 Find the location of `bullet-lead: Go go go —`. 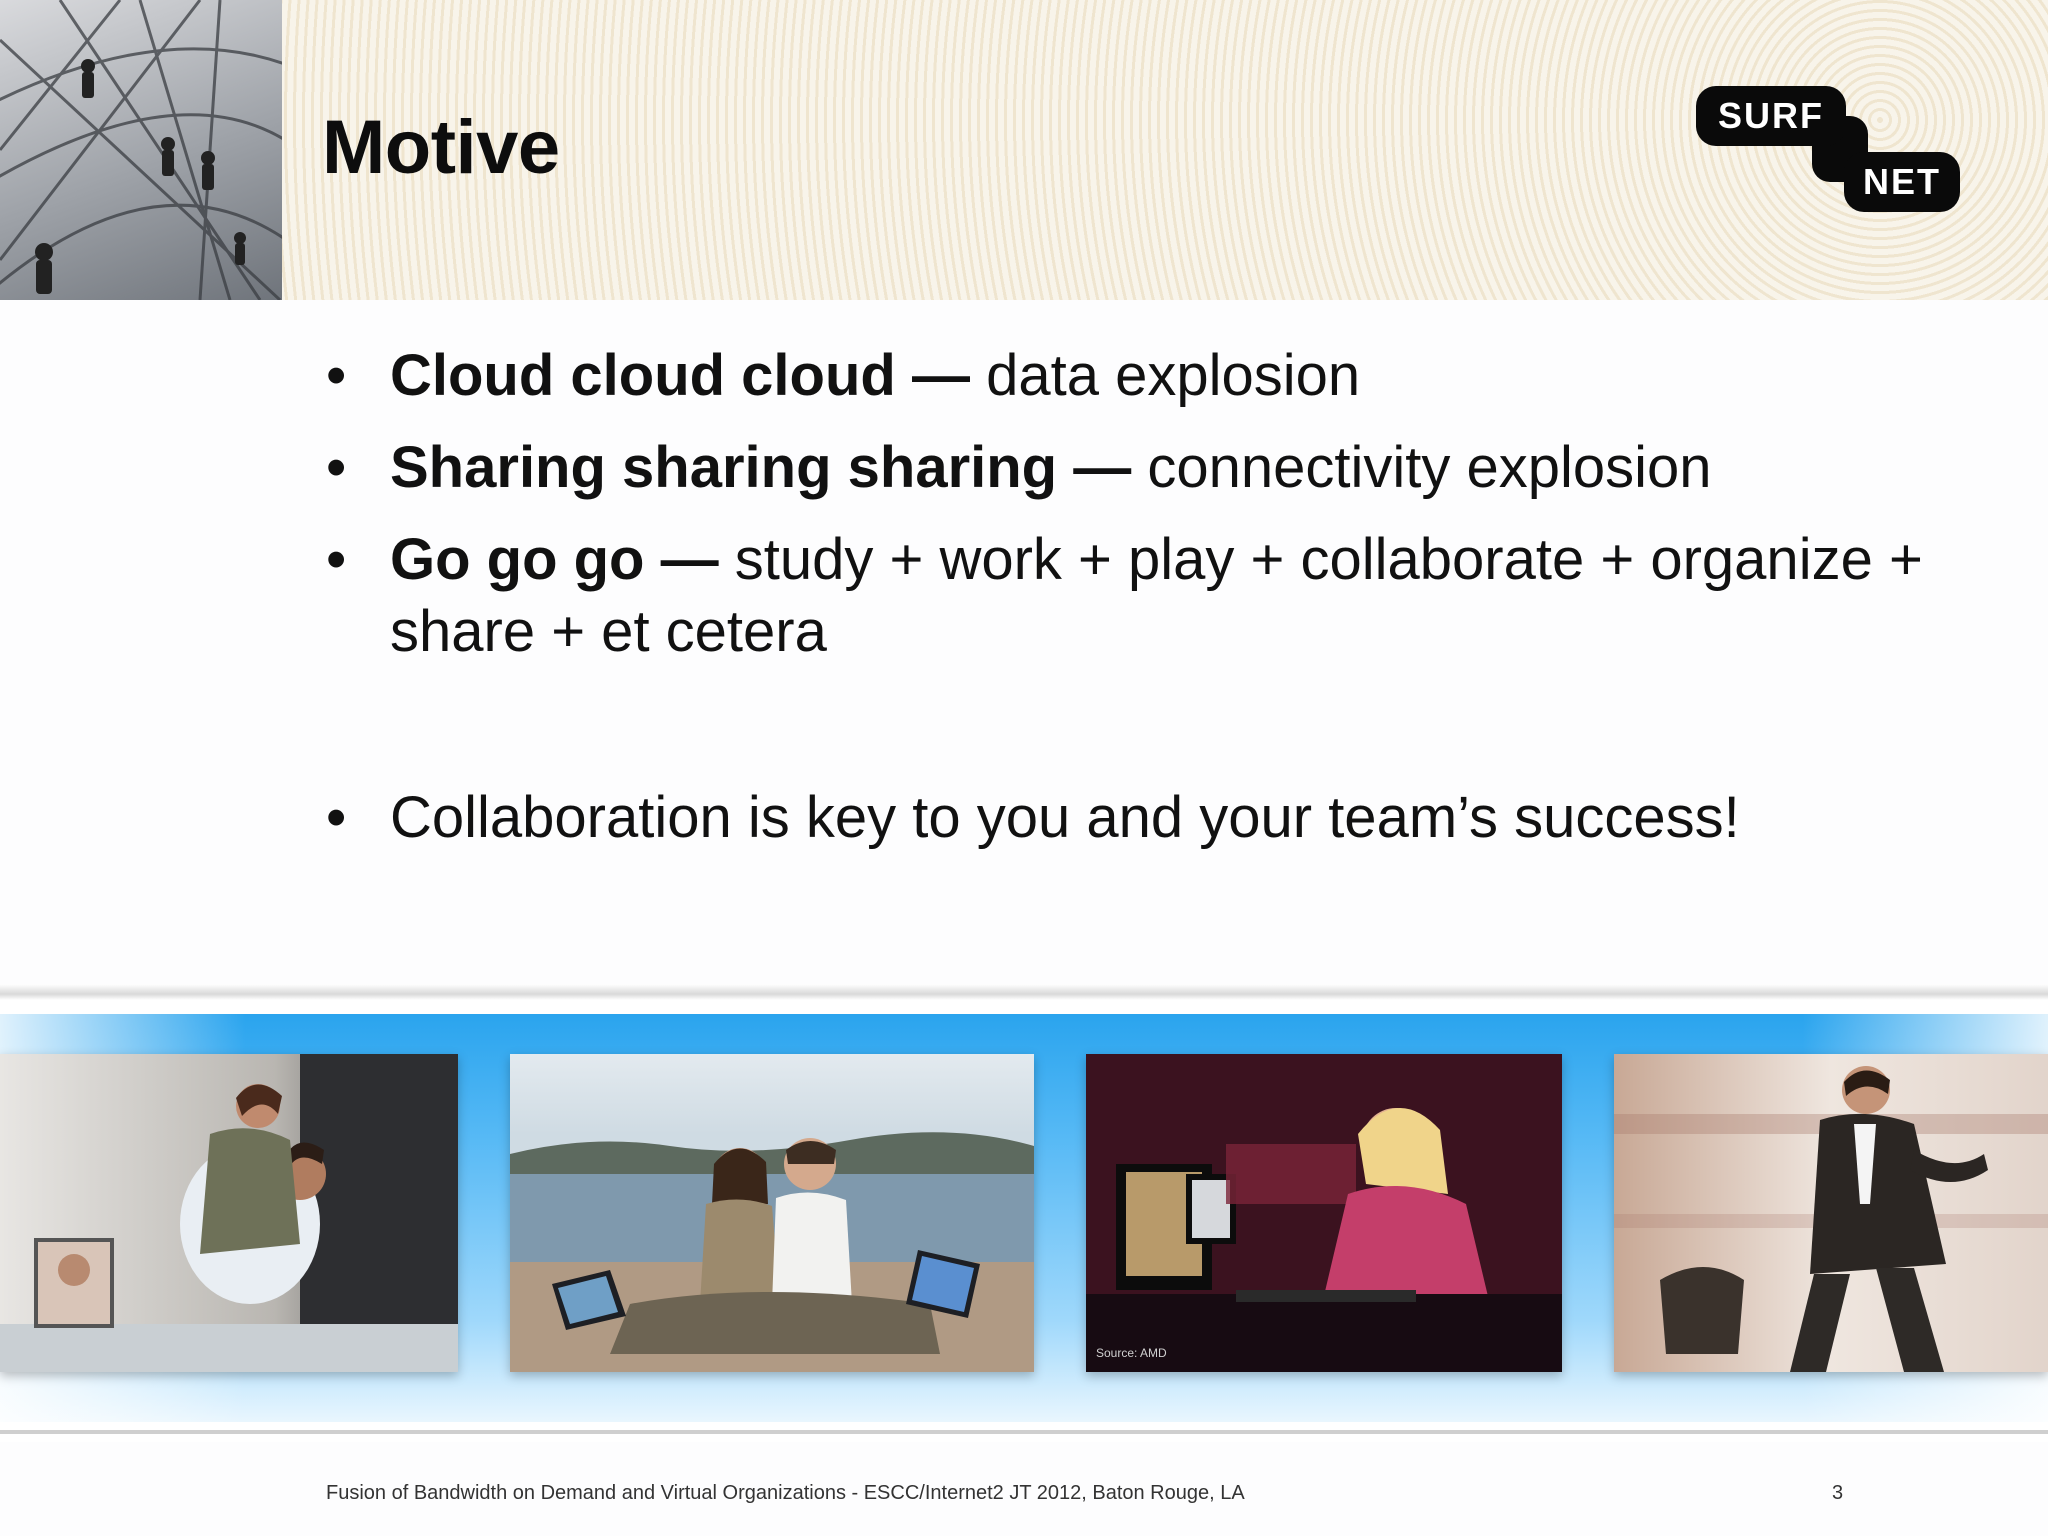

bullet-lead: Go go go — is located at coordinates (554, 559).